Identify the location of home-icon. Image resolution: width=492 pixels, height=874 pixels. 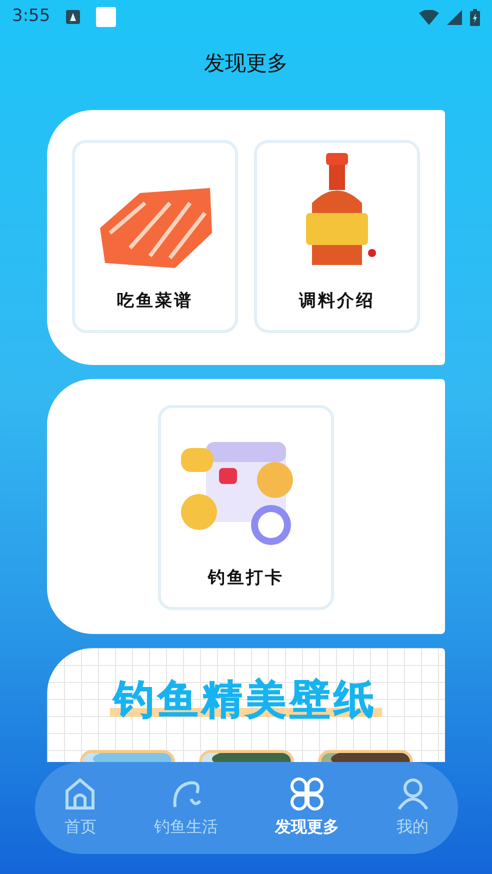
(80, 794).